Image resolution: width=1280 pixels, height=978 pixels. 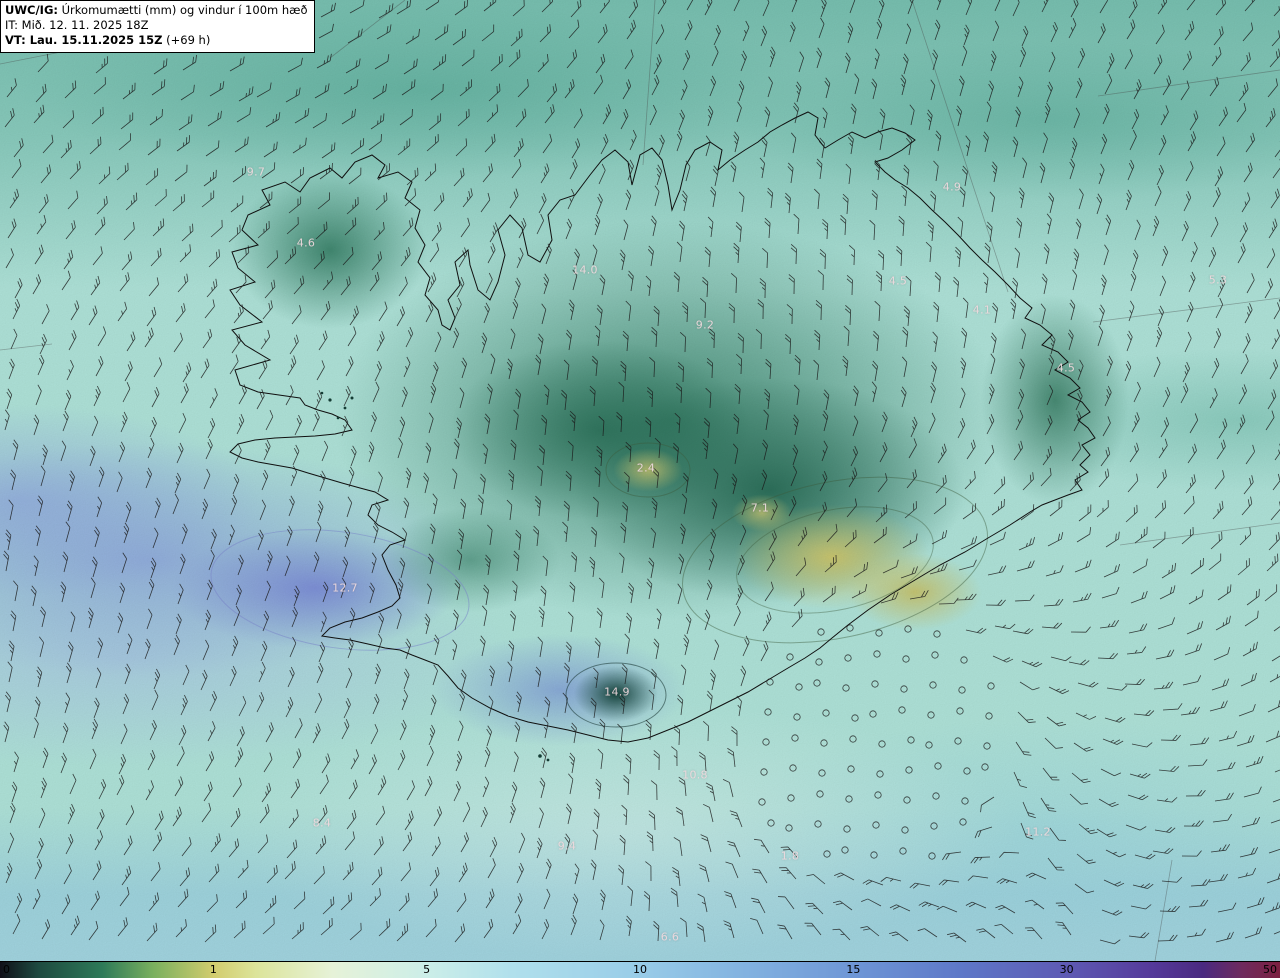 What do you see at coordinates (108, 40) in the screenshot?
I see `valid-time: VT: Lau. 15.11.2025 15Z (+69 h)` at bounding box center [108, 40].